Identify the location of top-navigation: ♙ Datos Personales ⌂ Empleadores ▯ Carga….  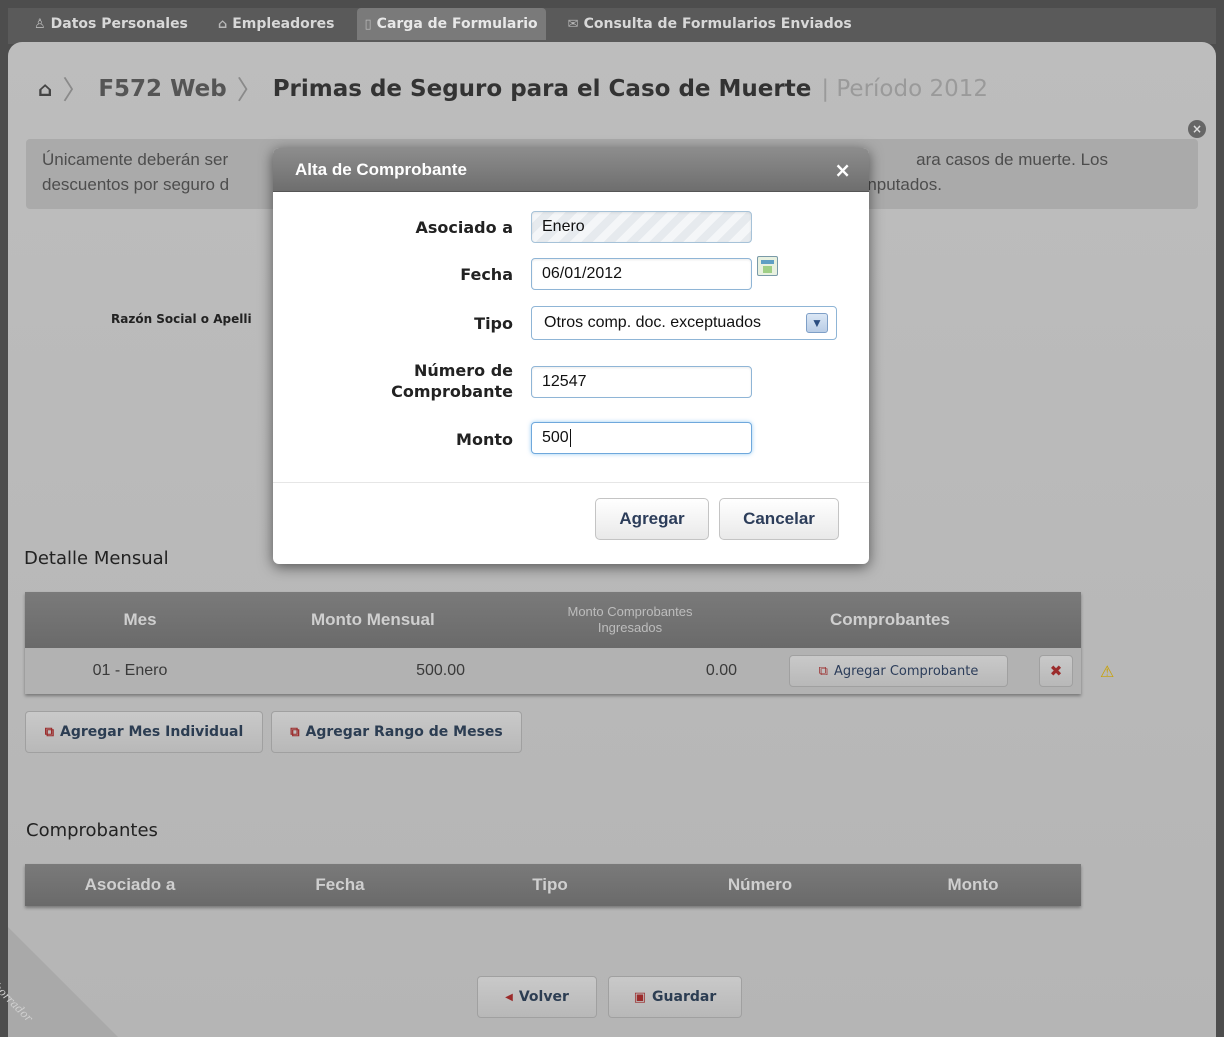
(612, 26).